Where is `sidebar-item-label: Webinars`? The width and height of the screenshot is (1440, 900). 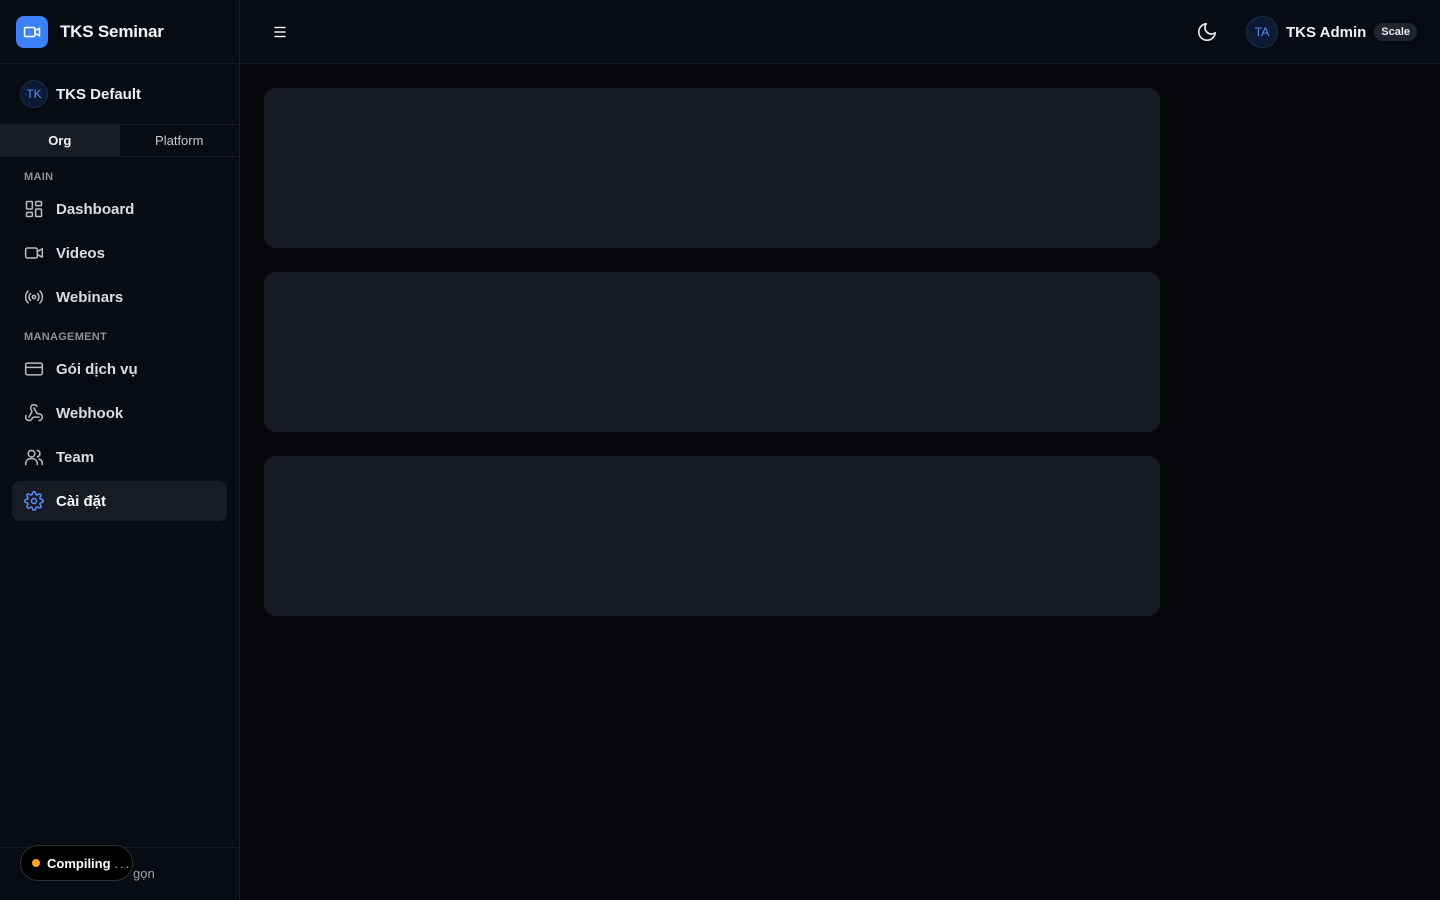 sidebar-item-label: Webinars is located at coordinates (90, 297).